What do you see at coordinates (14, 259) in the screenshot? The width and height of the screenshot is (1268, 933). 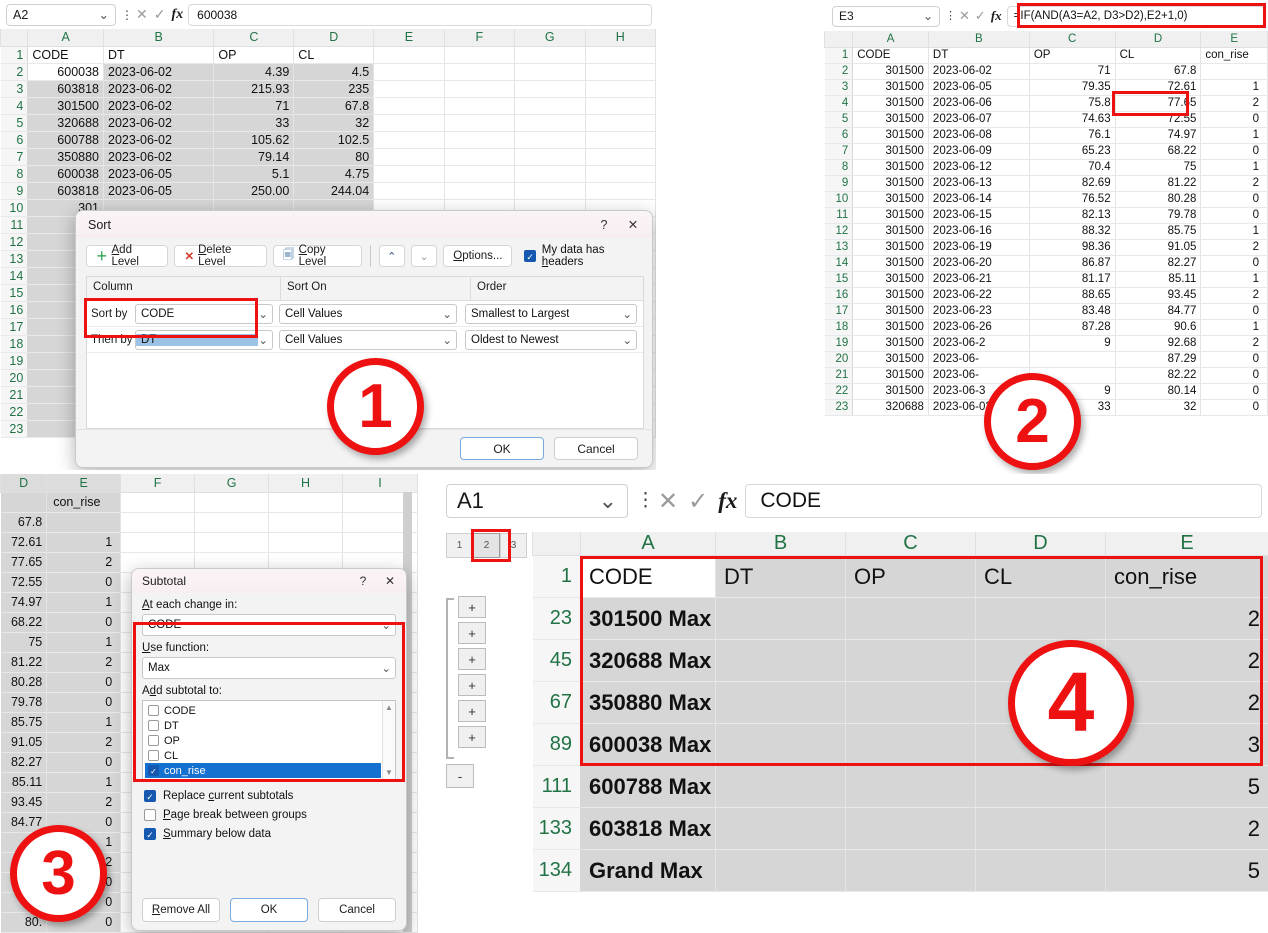 I see `row-header-13: 13` at bounding box center [14, 259].